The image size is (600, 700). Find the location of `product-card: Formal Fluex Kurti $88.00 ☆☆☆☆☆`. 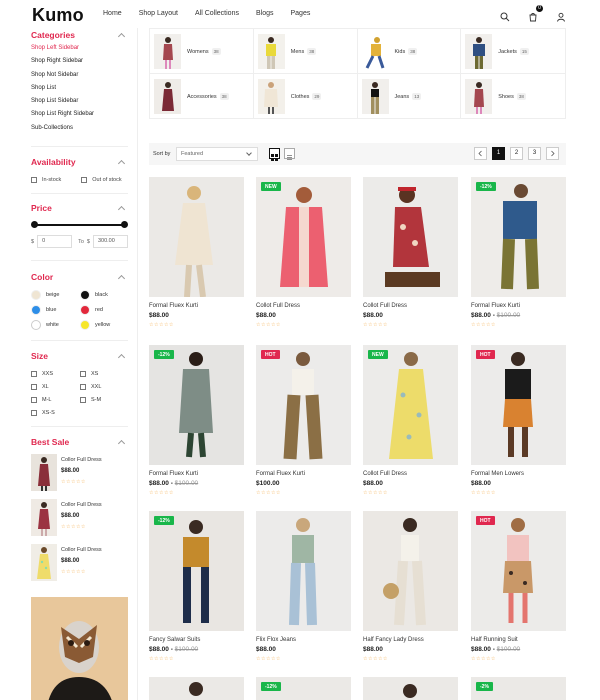

product-card: Formal Fluex Kurti $88.00 ☆☆☆☆☆ is located at coordinates (196, 252).